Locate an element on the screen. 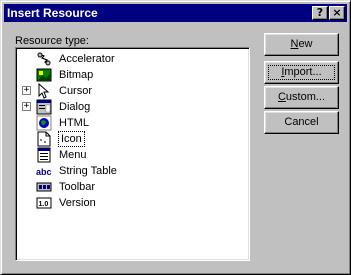 The width and height of the screenshot is (351, 275). tree-item-label: String Table is located at coordinates (88, 171).